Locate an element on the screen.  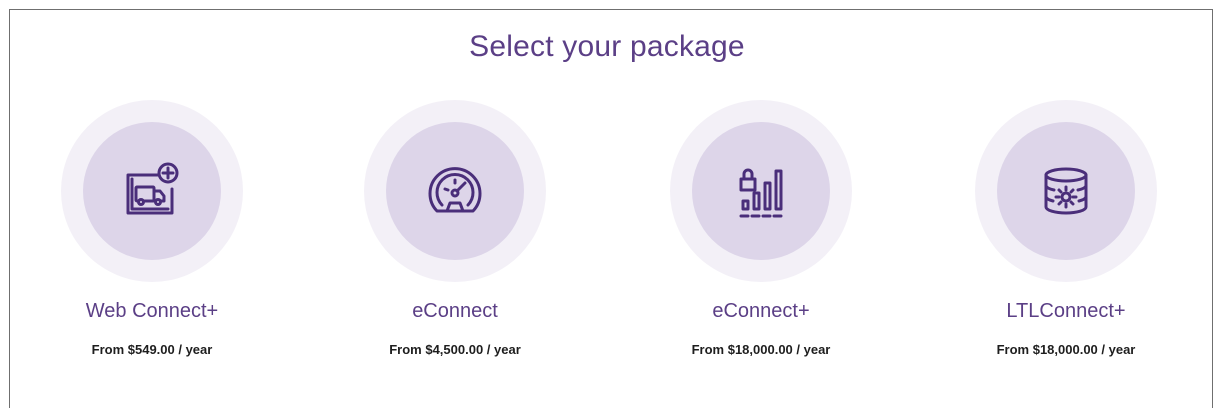
lock-bar-chart-icon is located at coordinates (761, 193).